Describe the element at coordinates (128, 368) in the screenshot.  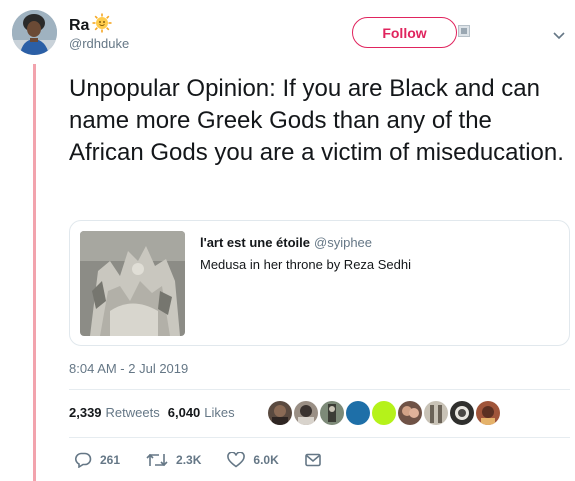
I see `tweet-timestamp: 8:04 AM - 2 Jul 2019` at that location.